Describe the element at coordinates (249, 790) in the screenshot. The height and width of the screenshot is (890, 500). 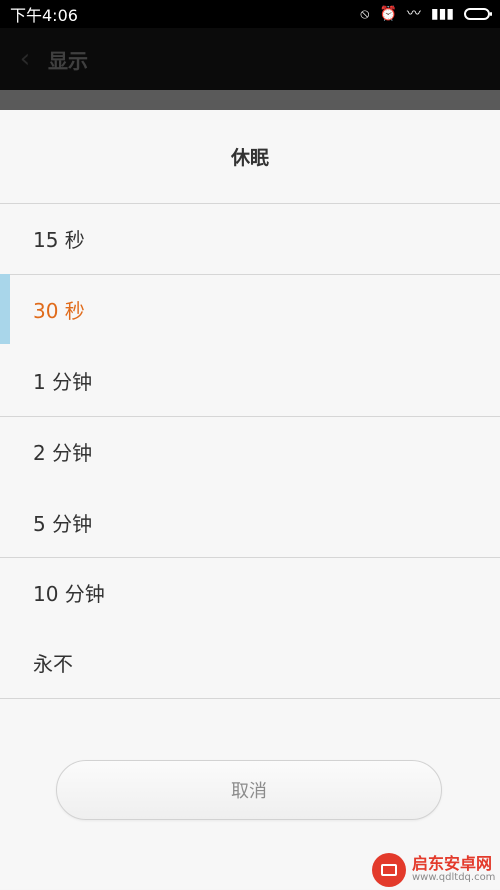
I see `cancel-button: 取消` at that location.